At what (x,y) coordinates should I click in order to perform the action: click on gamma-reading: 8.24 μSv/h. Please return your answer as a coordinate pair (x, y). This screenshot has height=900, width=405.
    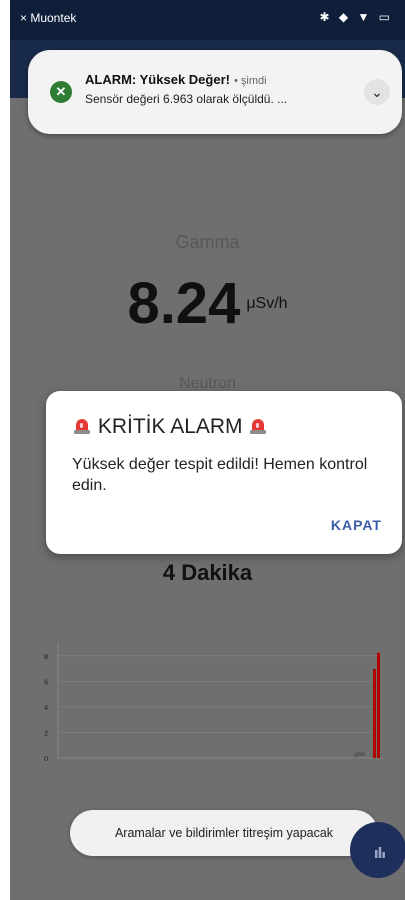
    Looking at the image, I should click on (207, 303).